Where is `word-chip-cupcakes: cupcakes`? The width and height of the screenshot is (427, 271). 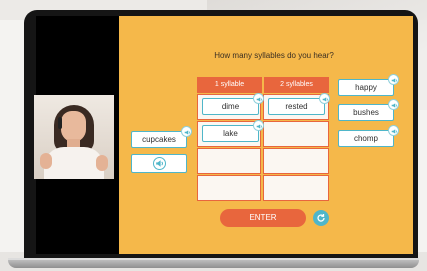 word-chip-cupcakes: cupcakes is located at coordinates (161, 137).